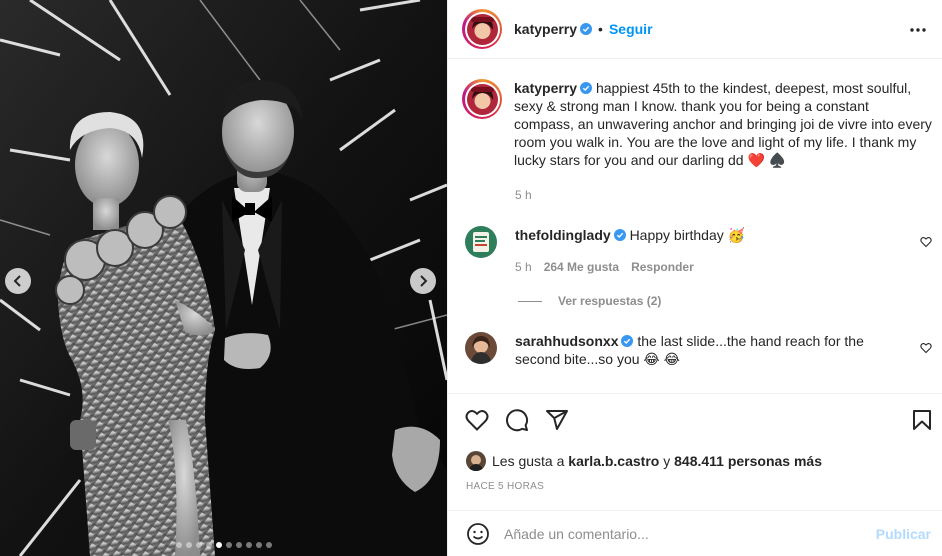 Image resolution: width=942 pixels, height=556 pixels. Describe the element at coordinates (563, 235) in the screenshot. I see `comment-username: thefoldinglady` at that location.